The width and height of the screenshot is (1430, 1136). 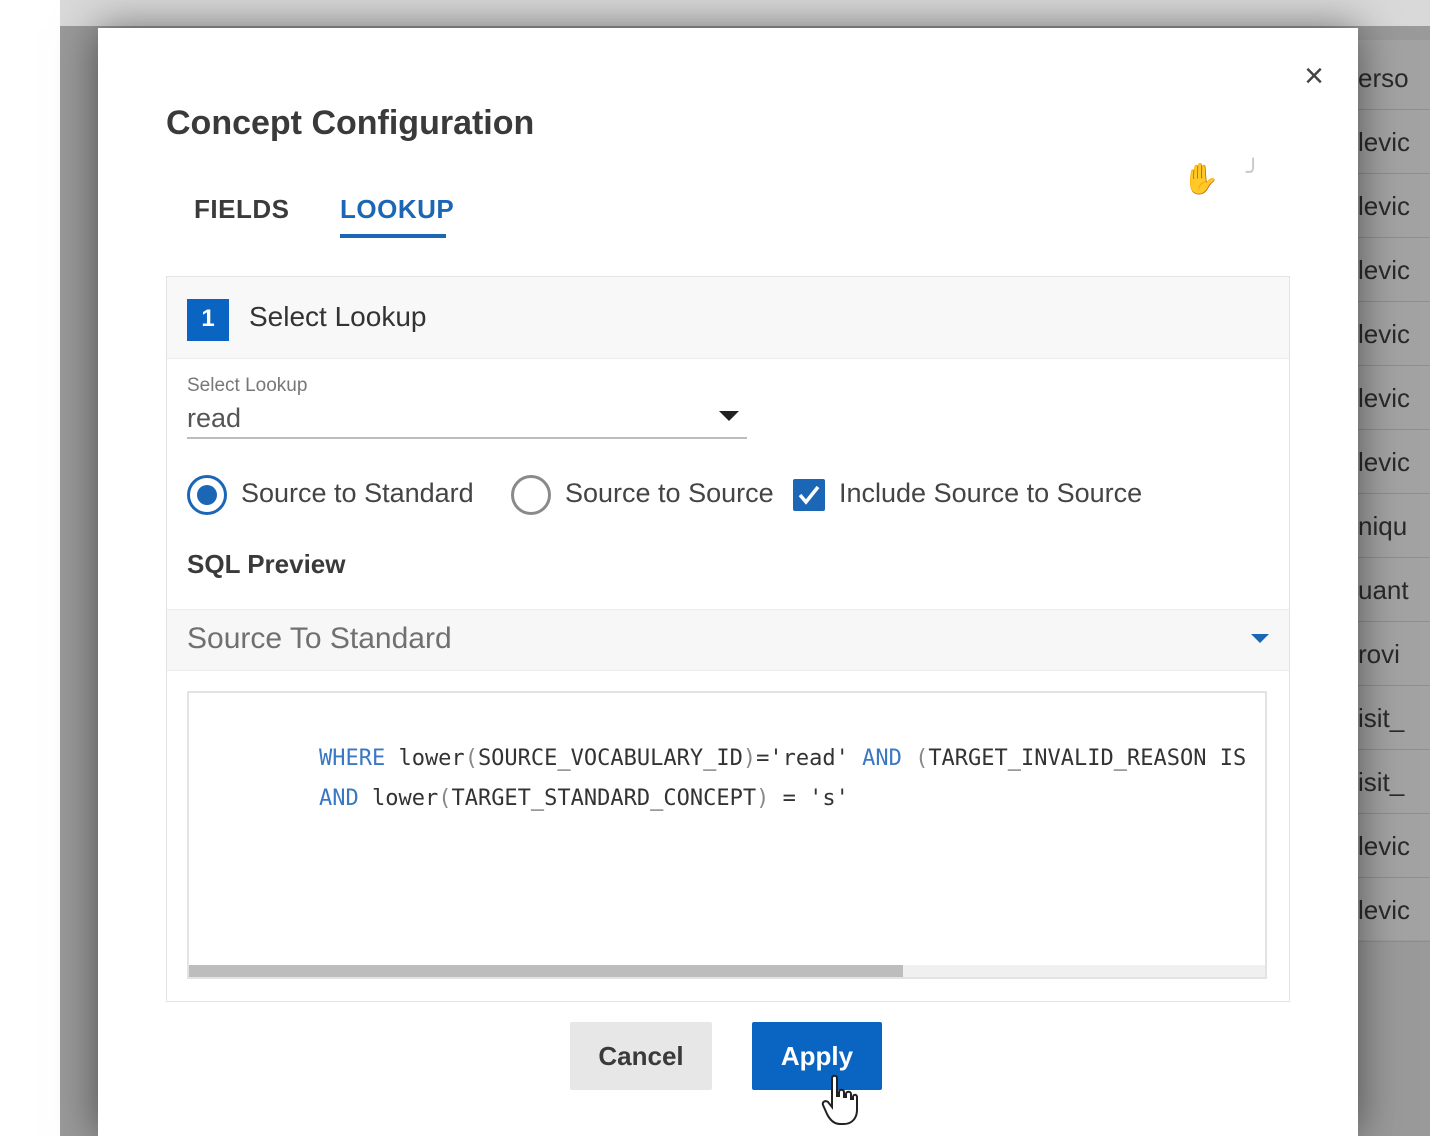 What do you see at coordinates (641, 1056) in the screenshot?
I see `cancel-button: Cancel` at bounding box center [641, 1056].